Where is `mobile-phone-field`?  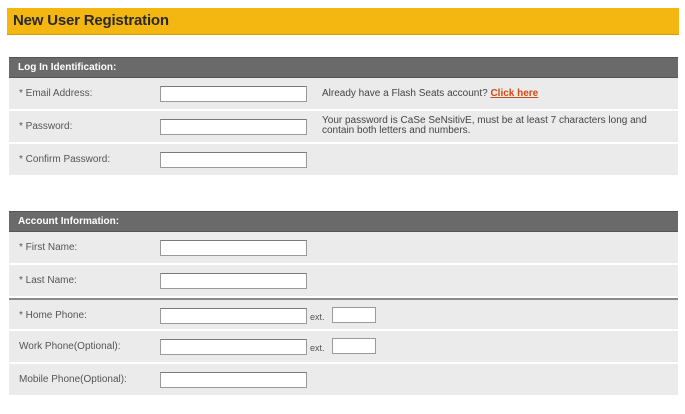 mobile-phone-field is located at coordinates (233, 380).